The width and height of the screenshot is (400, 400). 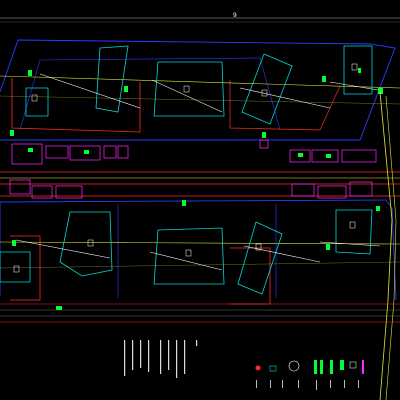 I want to click on legend-swatch-red, so click(x=258, y=368).